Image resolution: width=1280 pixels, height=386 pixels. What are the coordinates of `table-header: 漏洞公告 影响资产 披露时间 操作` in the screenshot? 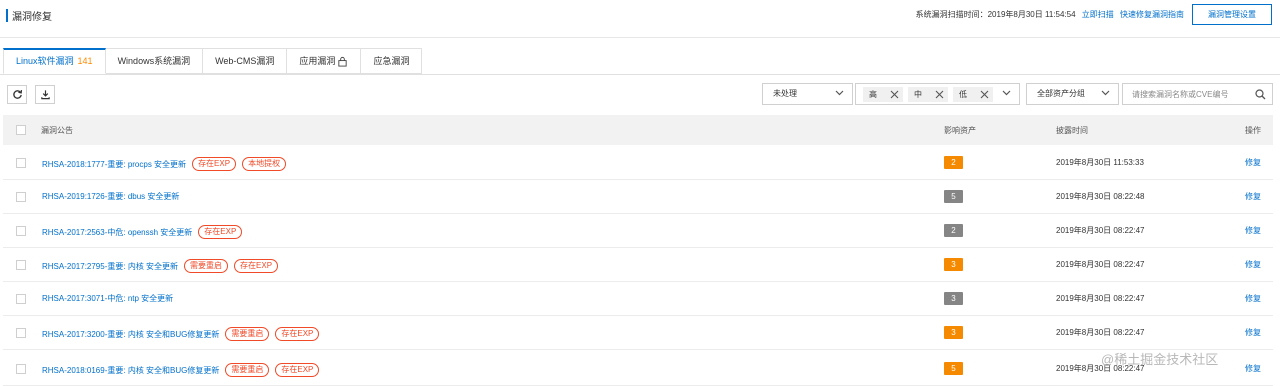 It's located at (638, 130).